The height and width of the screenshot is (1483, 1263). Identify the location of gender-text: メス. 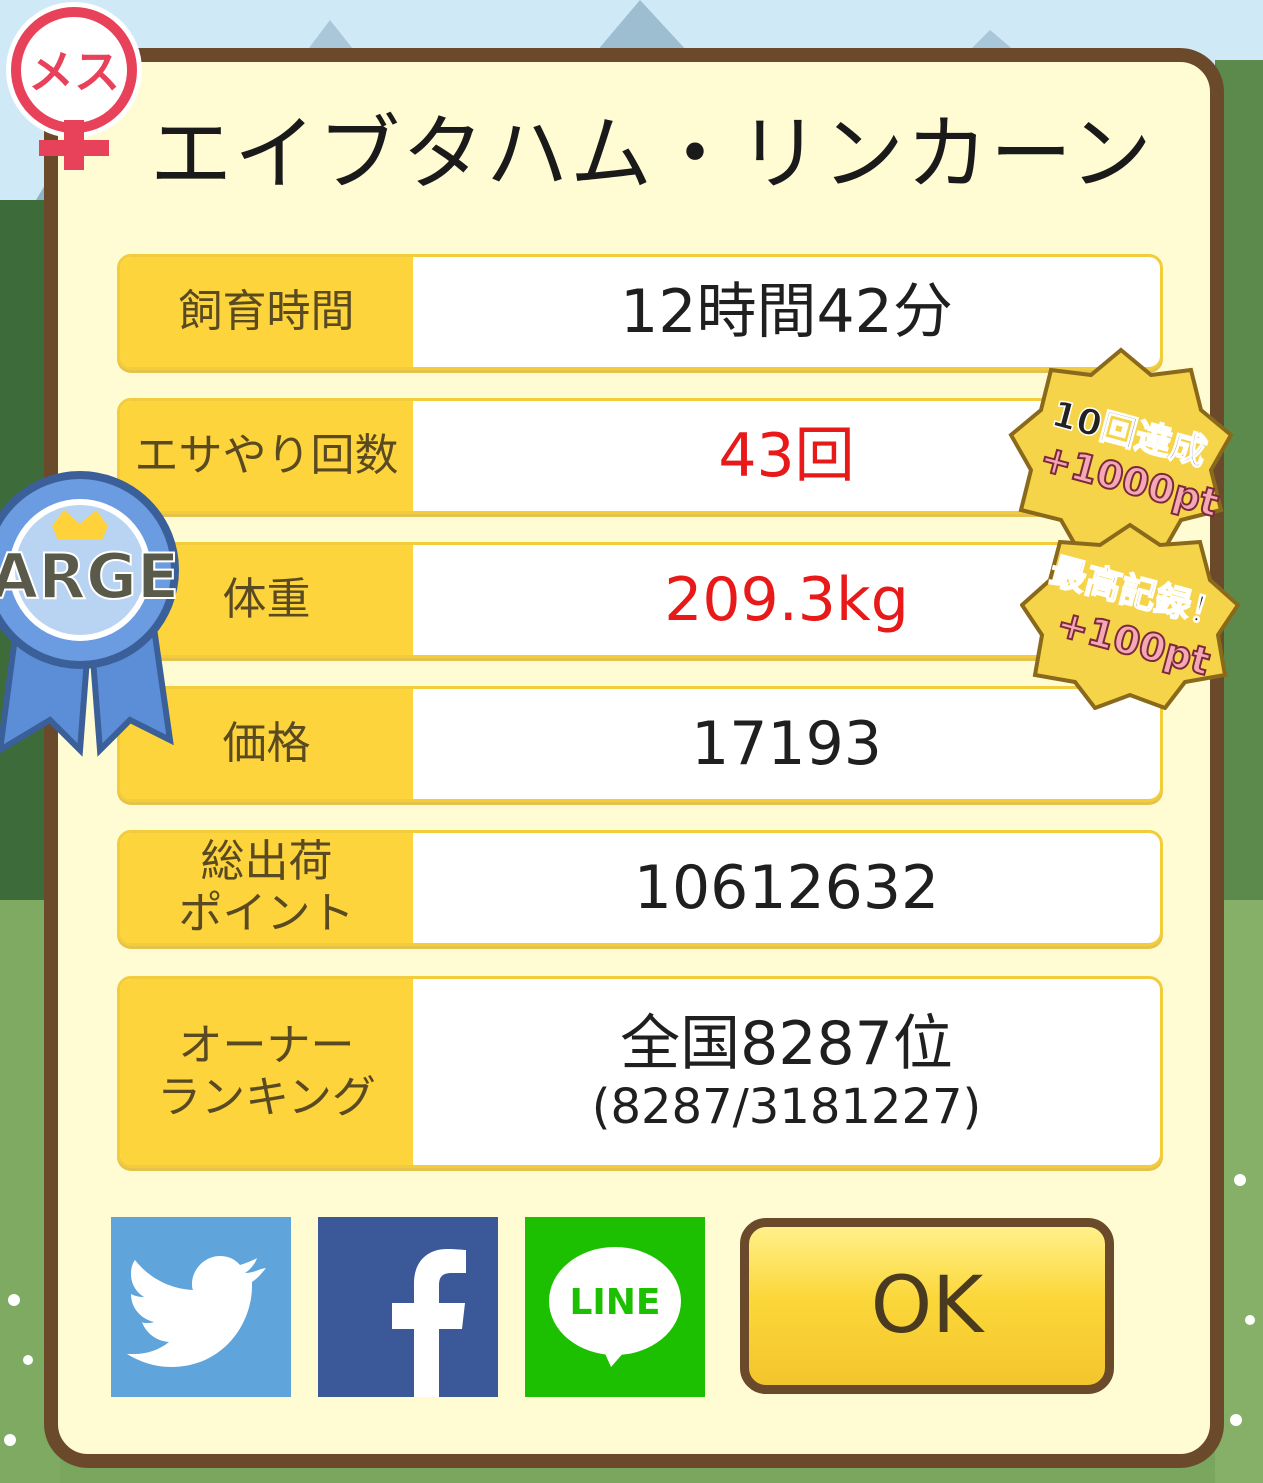
(74, 72).